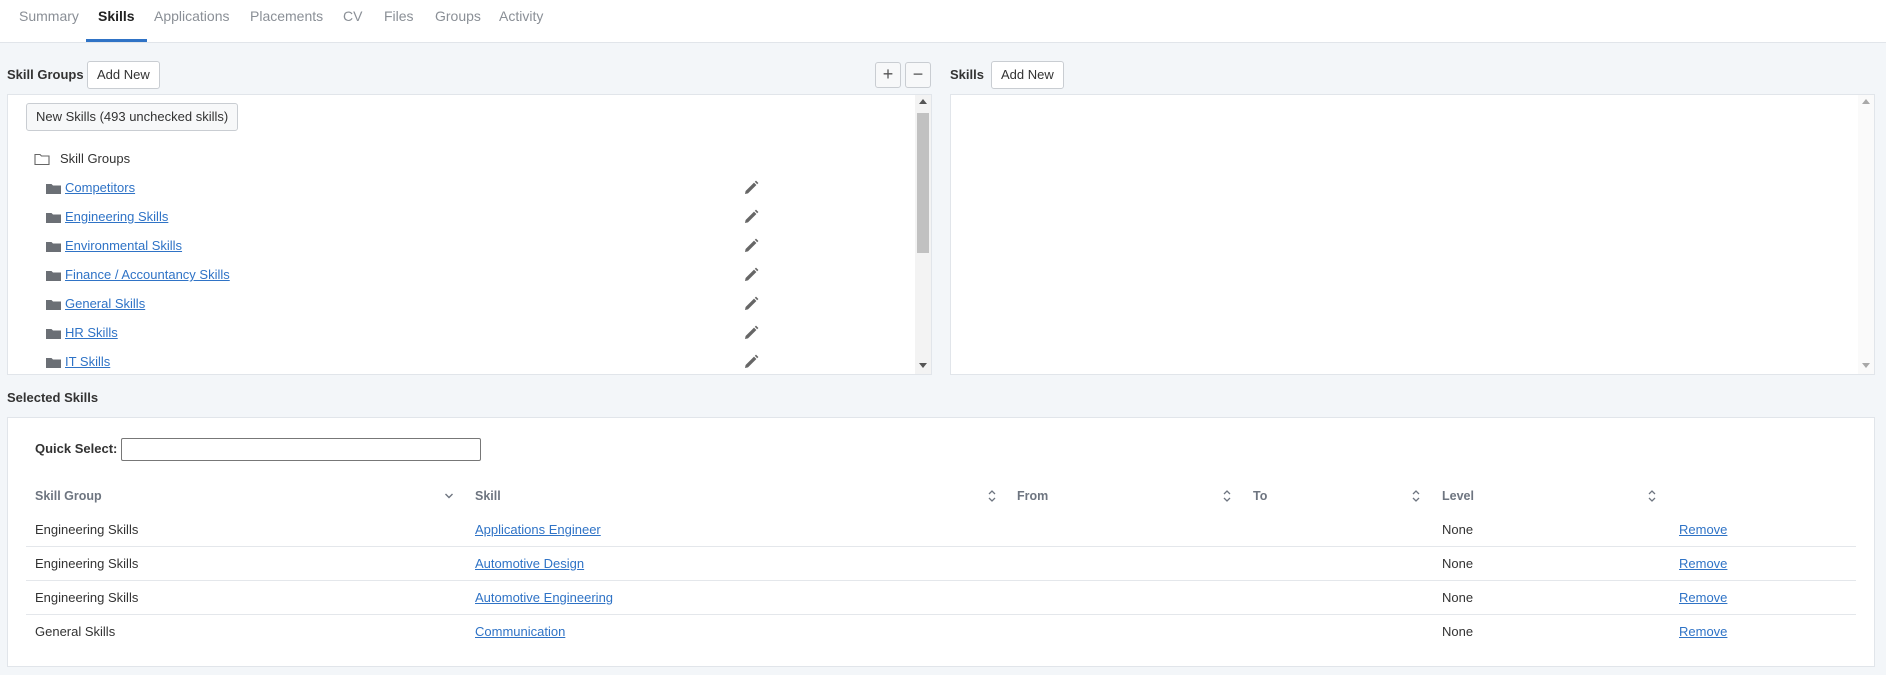  Describe the element at coordinates (45, 74) in the screenshot. I see `skill-groups-title: Skill Groups` at that location.